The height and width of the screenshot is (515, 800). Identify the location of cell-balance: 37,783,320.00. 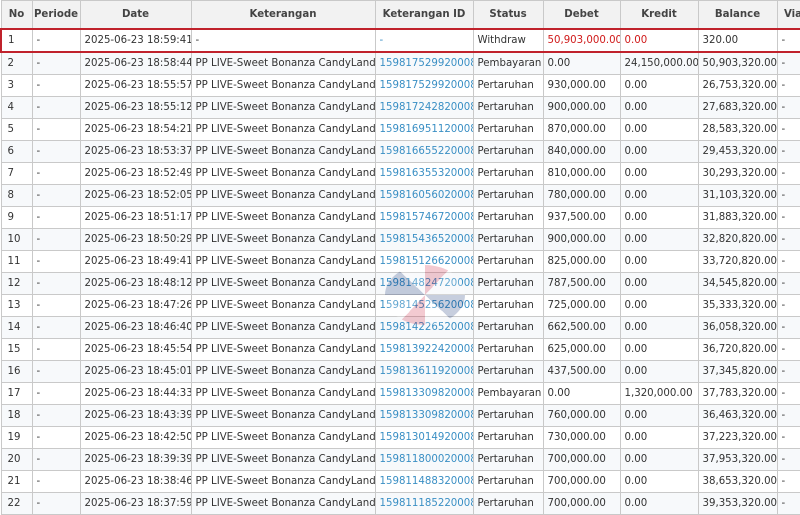
(737, 393).